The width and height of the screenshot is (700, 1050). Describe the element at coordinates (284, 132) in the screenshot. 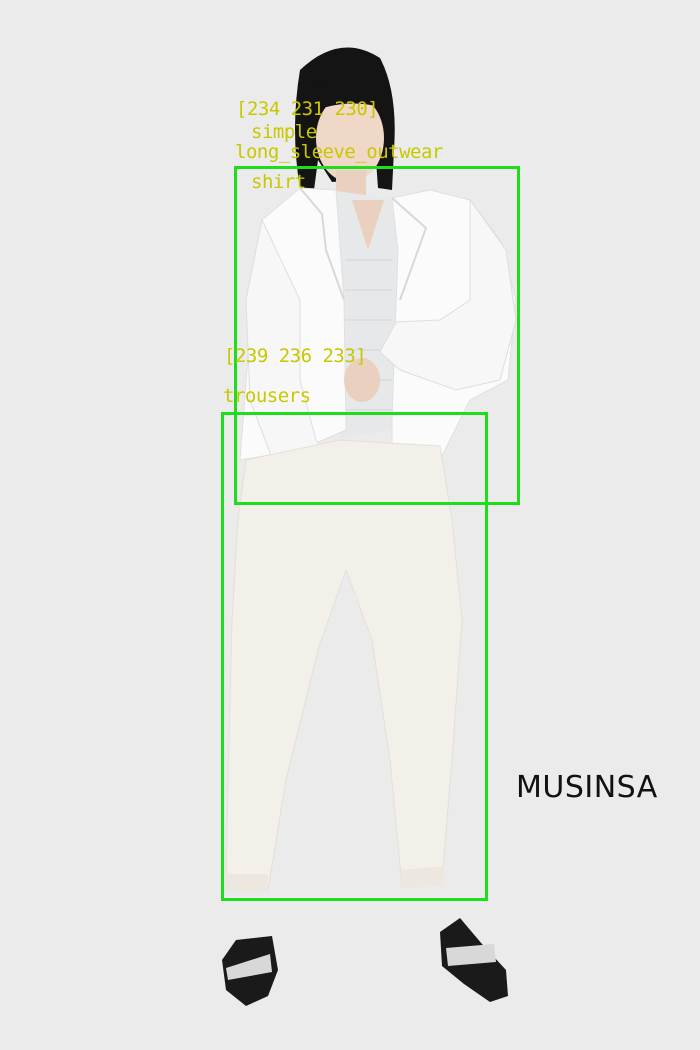

I see `outerwear-style-label: simple` at that location.